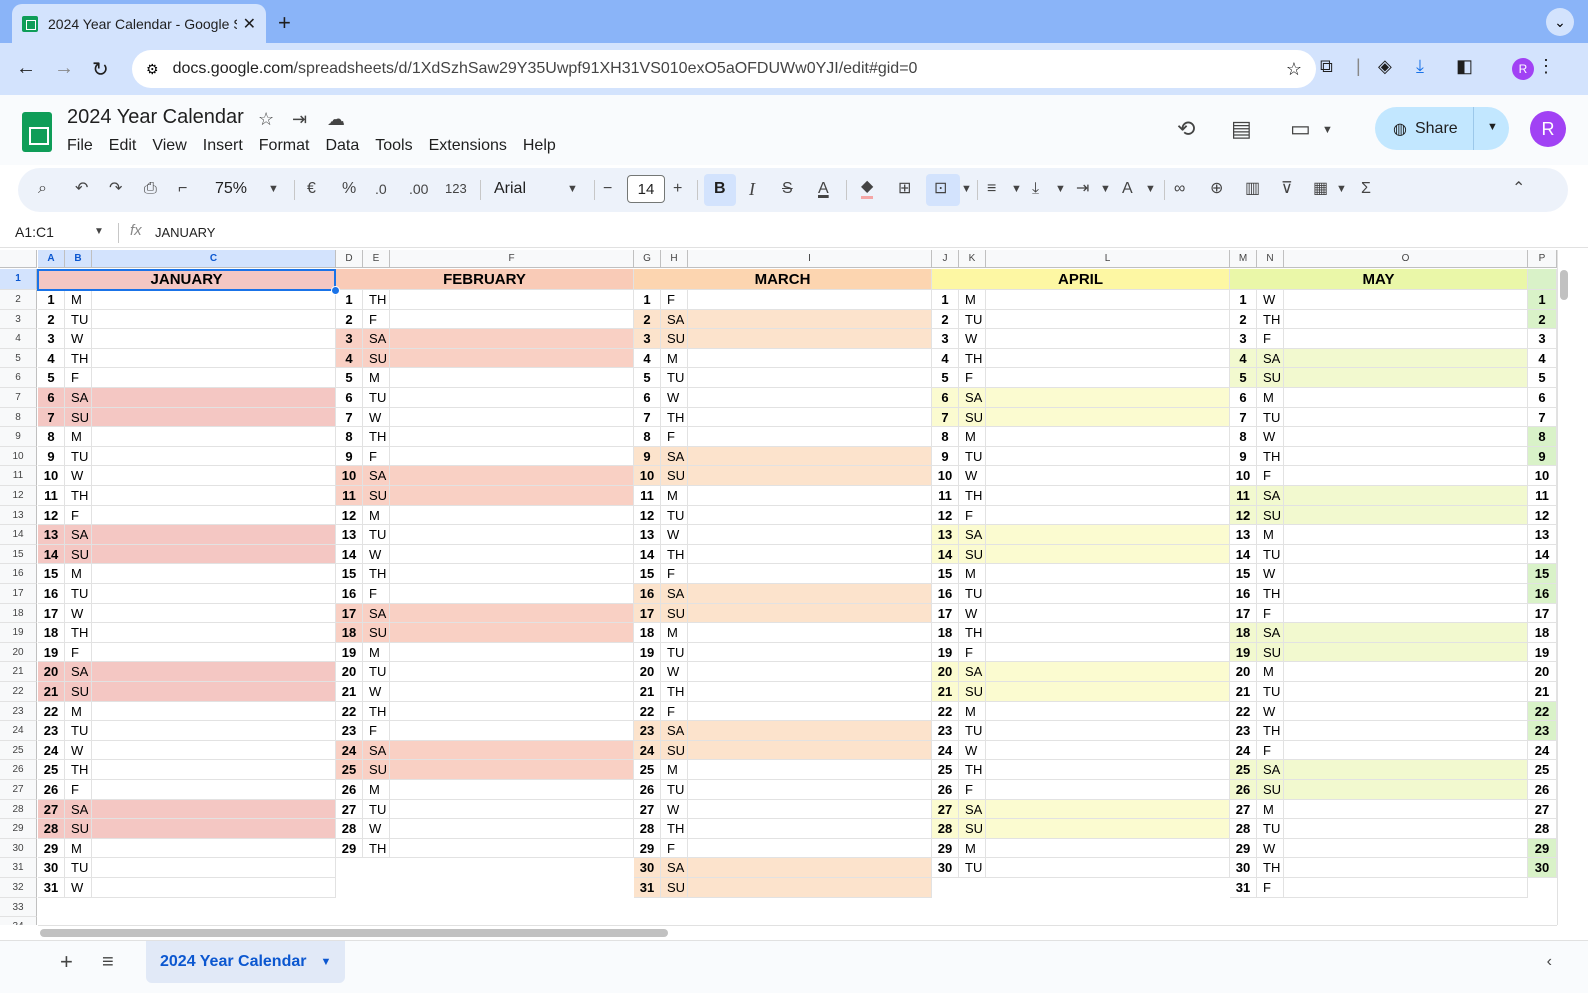 This screenshot has width=1588, height=993. What do you see at coordinates (972, 259) in the screenshot?
I see `column-header-k: K` at bounding box center [972, 259].